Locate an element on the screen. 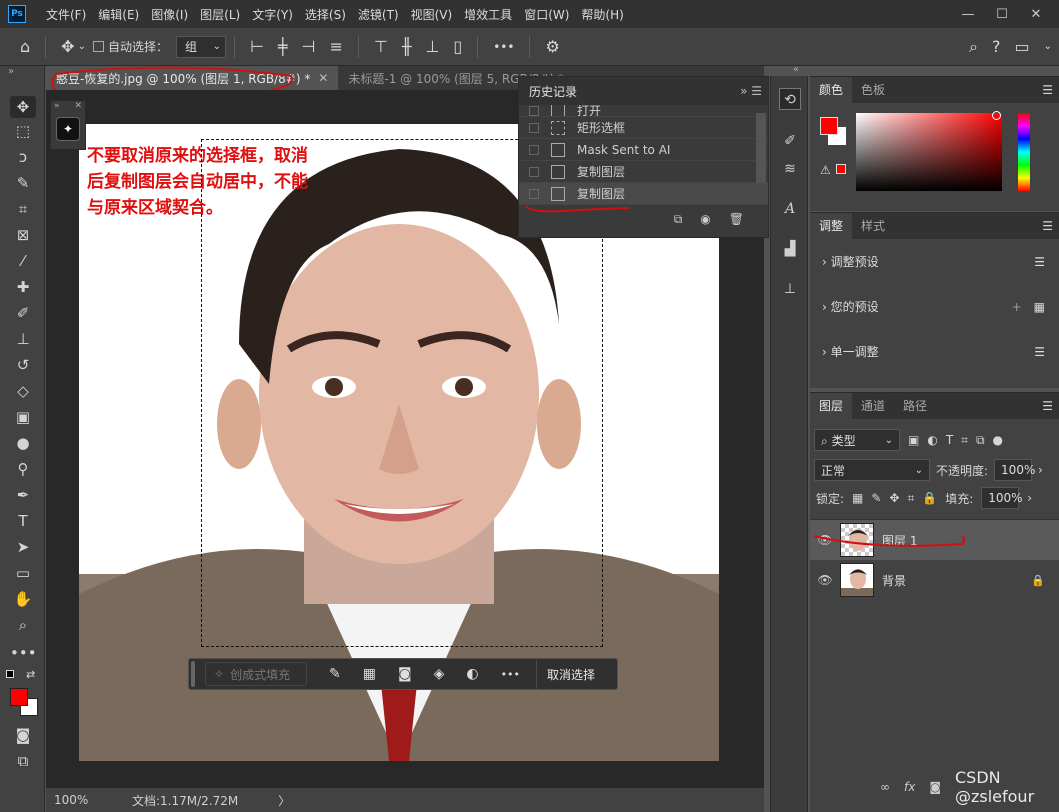  screen-mode-icon: ⧉ is located at coordinates (23, 761).